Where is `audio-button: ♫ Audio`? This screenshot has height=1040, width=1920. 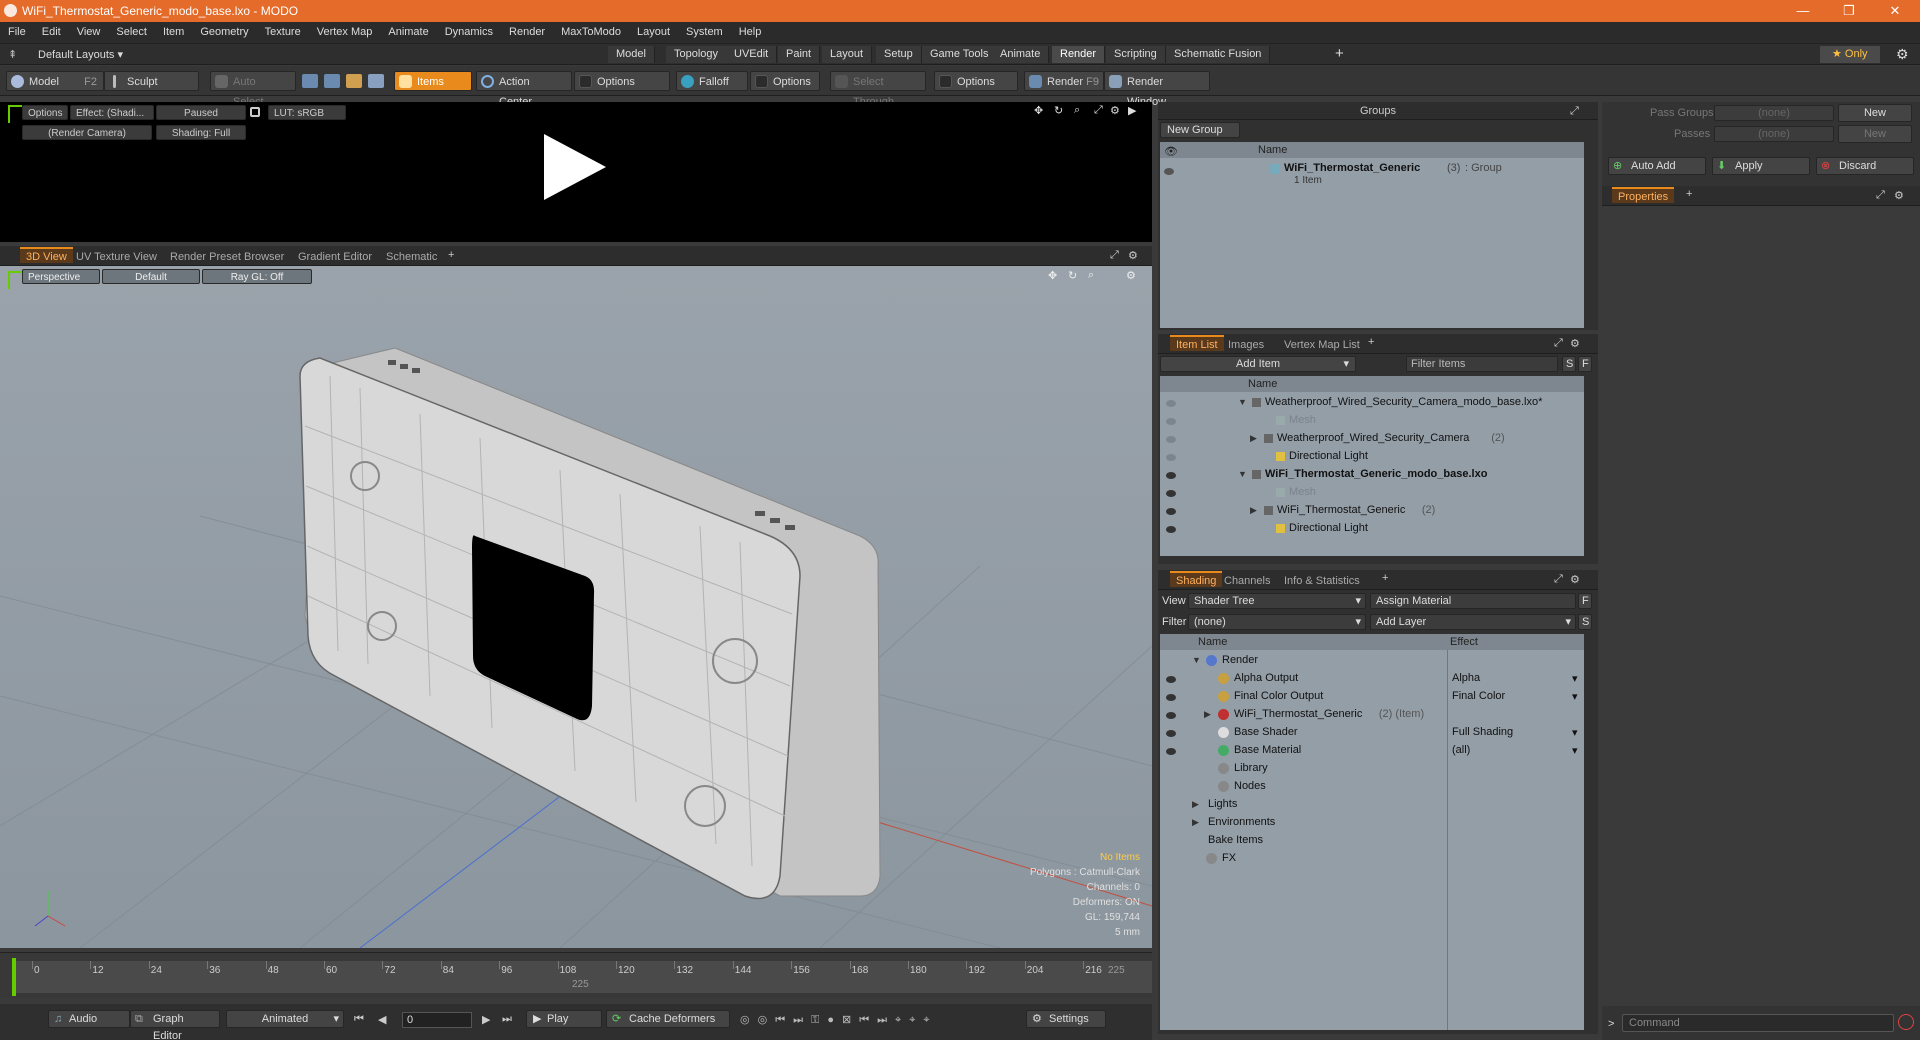
audio-button: ♫ Audio is located at coordinates (89, 1019).